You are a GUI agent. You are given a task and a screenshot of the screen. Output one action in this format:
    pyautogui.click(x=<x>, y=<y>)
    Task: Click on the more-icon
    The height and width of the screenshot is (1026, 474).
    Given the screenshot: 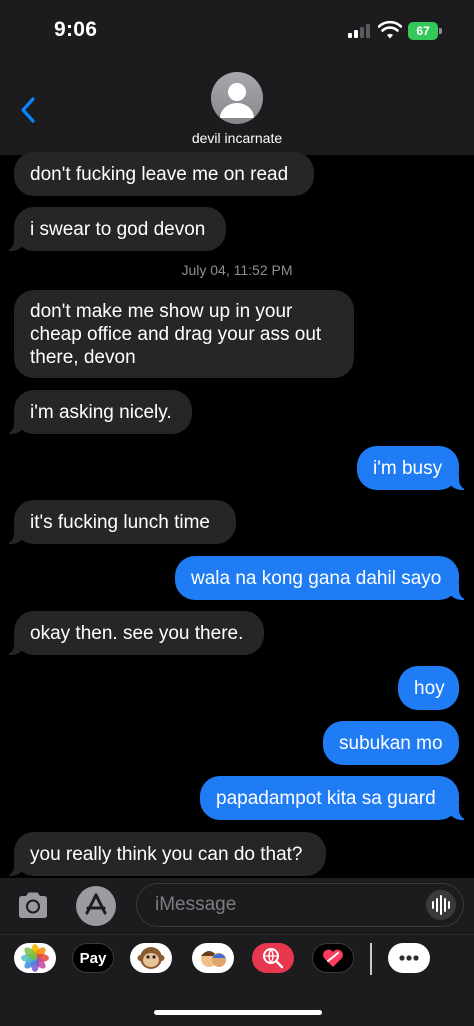 What is the action you would take?
    pyautogui.click(x=409, y=958)
    